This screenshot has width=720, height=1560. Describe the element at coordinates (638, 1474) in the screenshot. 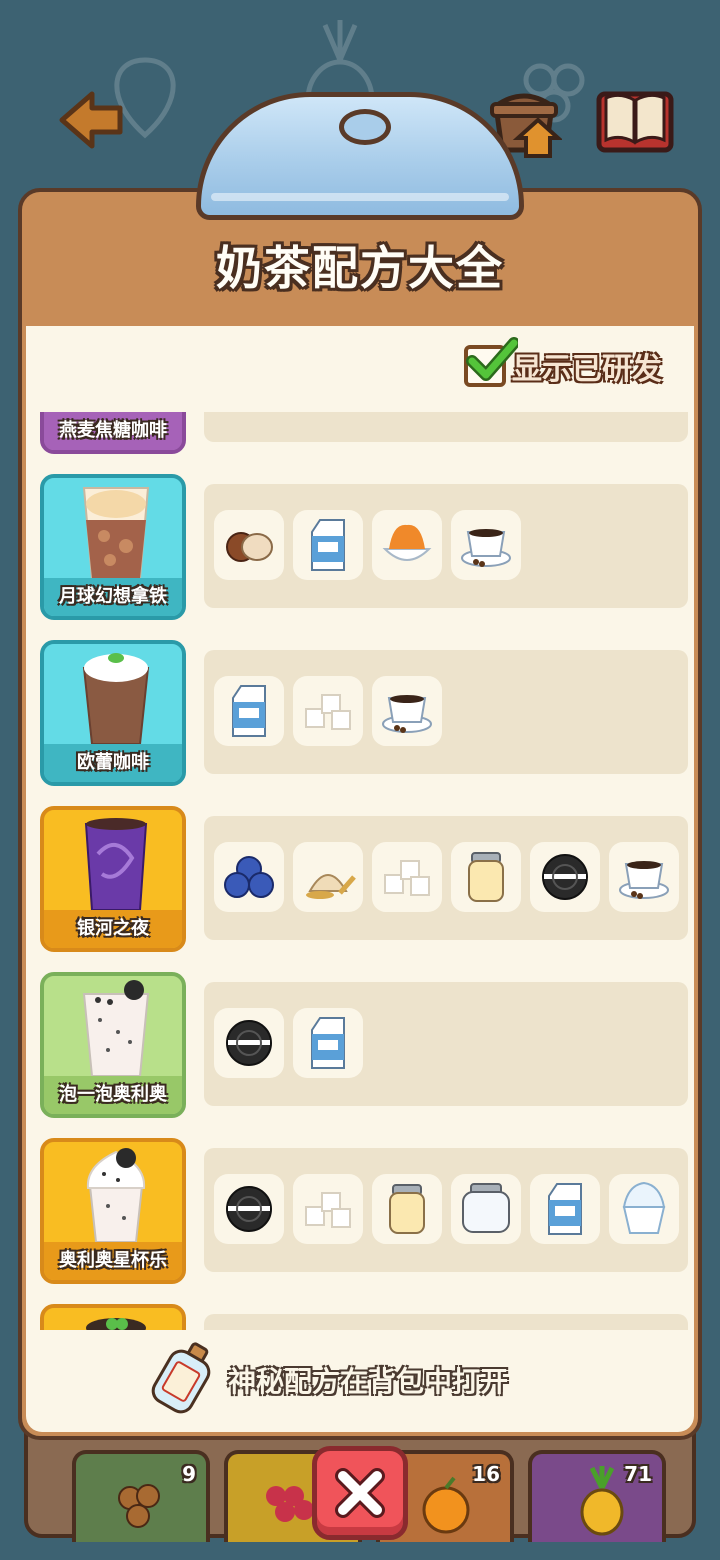

I see `slot-count: 71` at that location.